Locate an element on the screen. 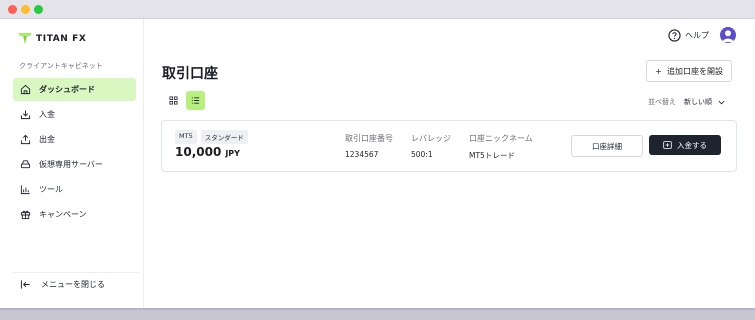 This screenshot has height=320, width=755. sidebar-item-campaign: キャンペーン is located at coordinates (74, 214).